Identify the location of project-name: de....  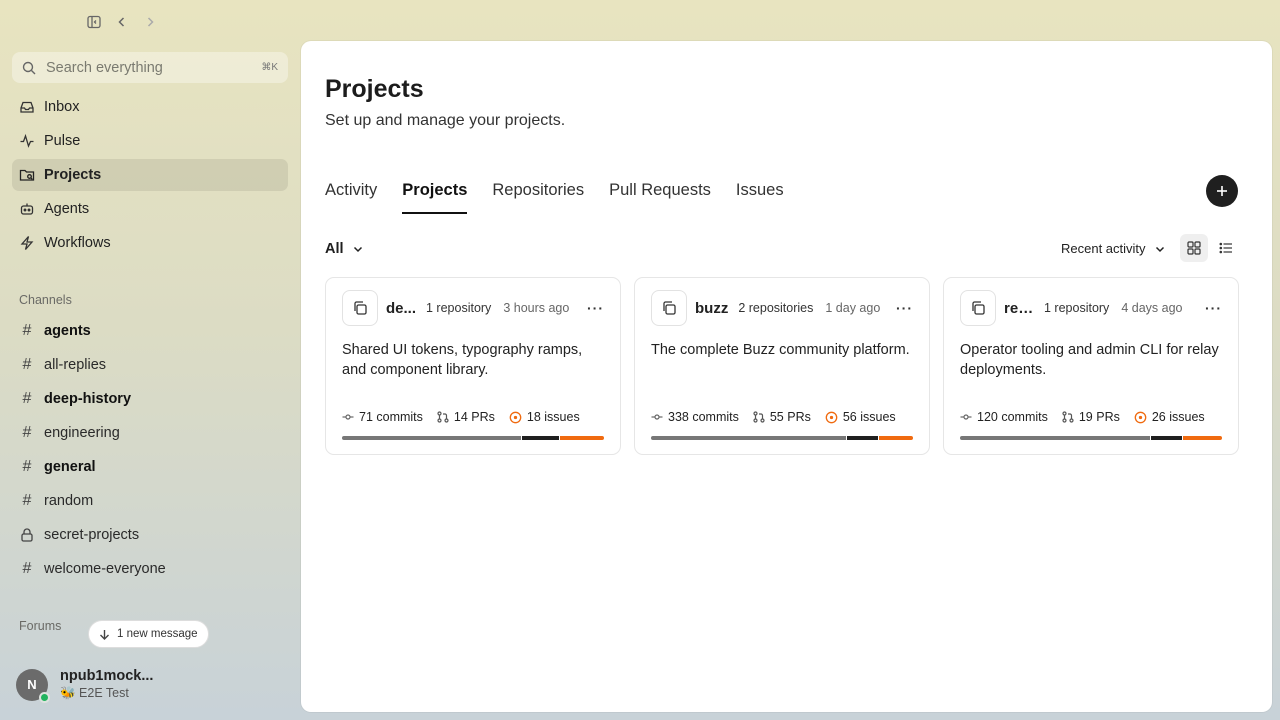
(401, 308).